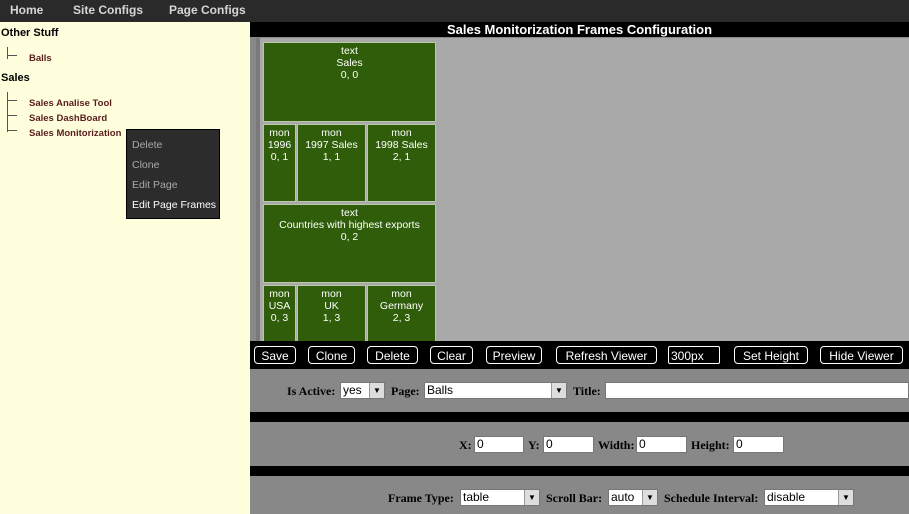 This screenshot has height=514, width=909. I want to click on is-active-select: yes ▼, so click(362, 390).